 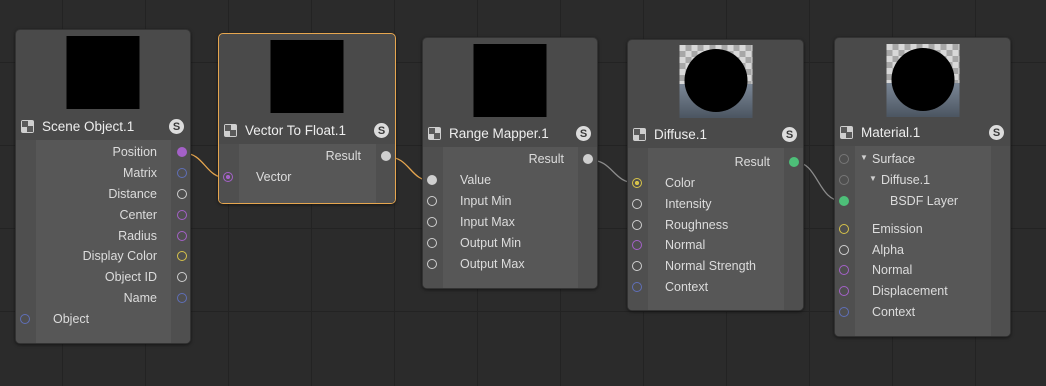 I want to click on port-label: Displacement, so click(x=910, y=291).